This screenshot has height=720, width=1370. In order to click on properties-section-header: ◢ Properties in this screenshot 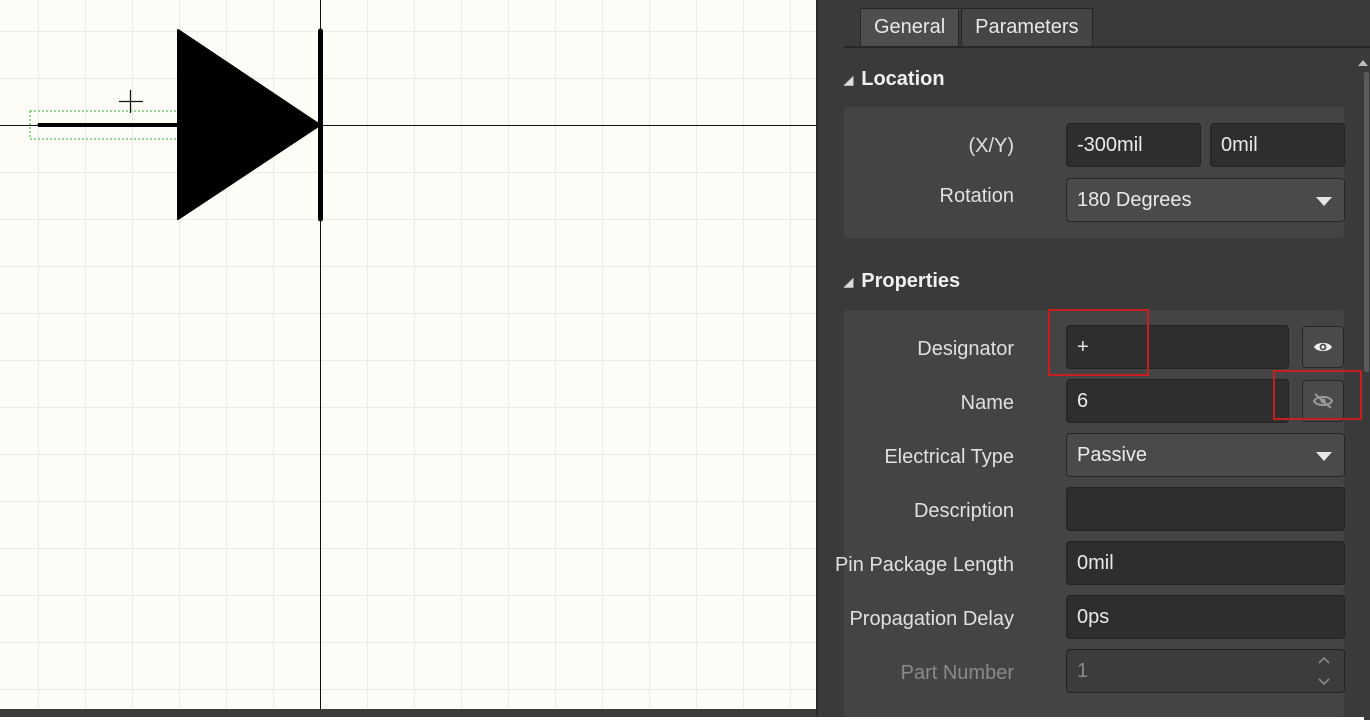, I will do `click(902, 281)`.